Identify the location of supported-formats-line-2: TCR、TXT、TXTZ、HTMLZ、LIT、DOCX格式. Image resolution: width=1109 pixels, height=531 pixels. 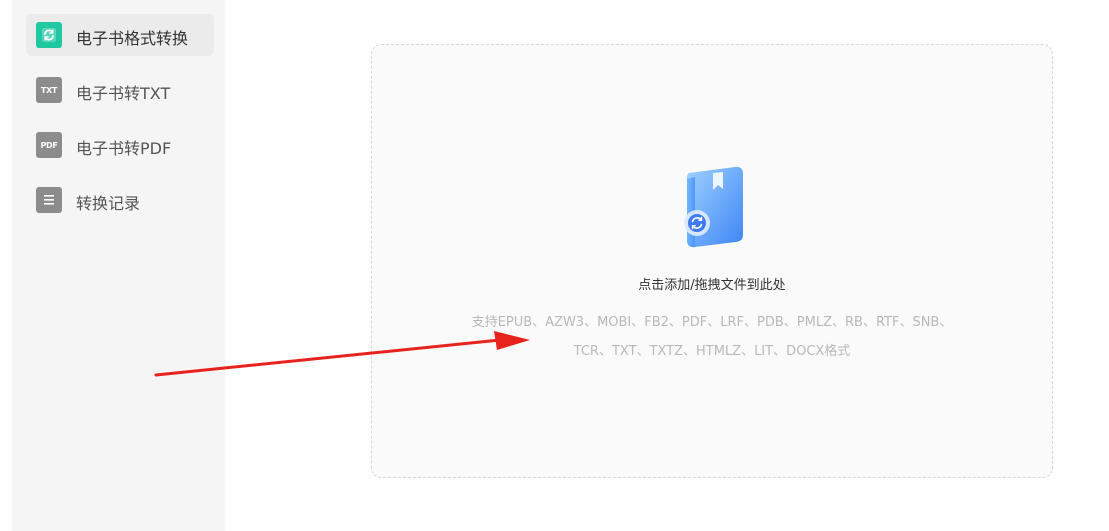
(712, 351).